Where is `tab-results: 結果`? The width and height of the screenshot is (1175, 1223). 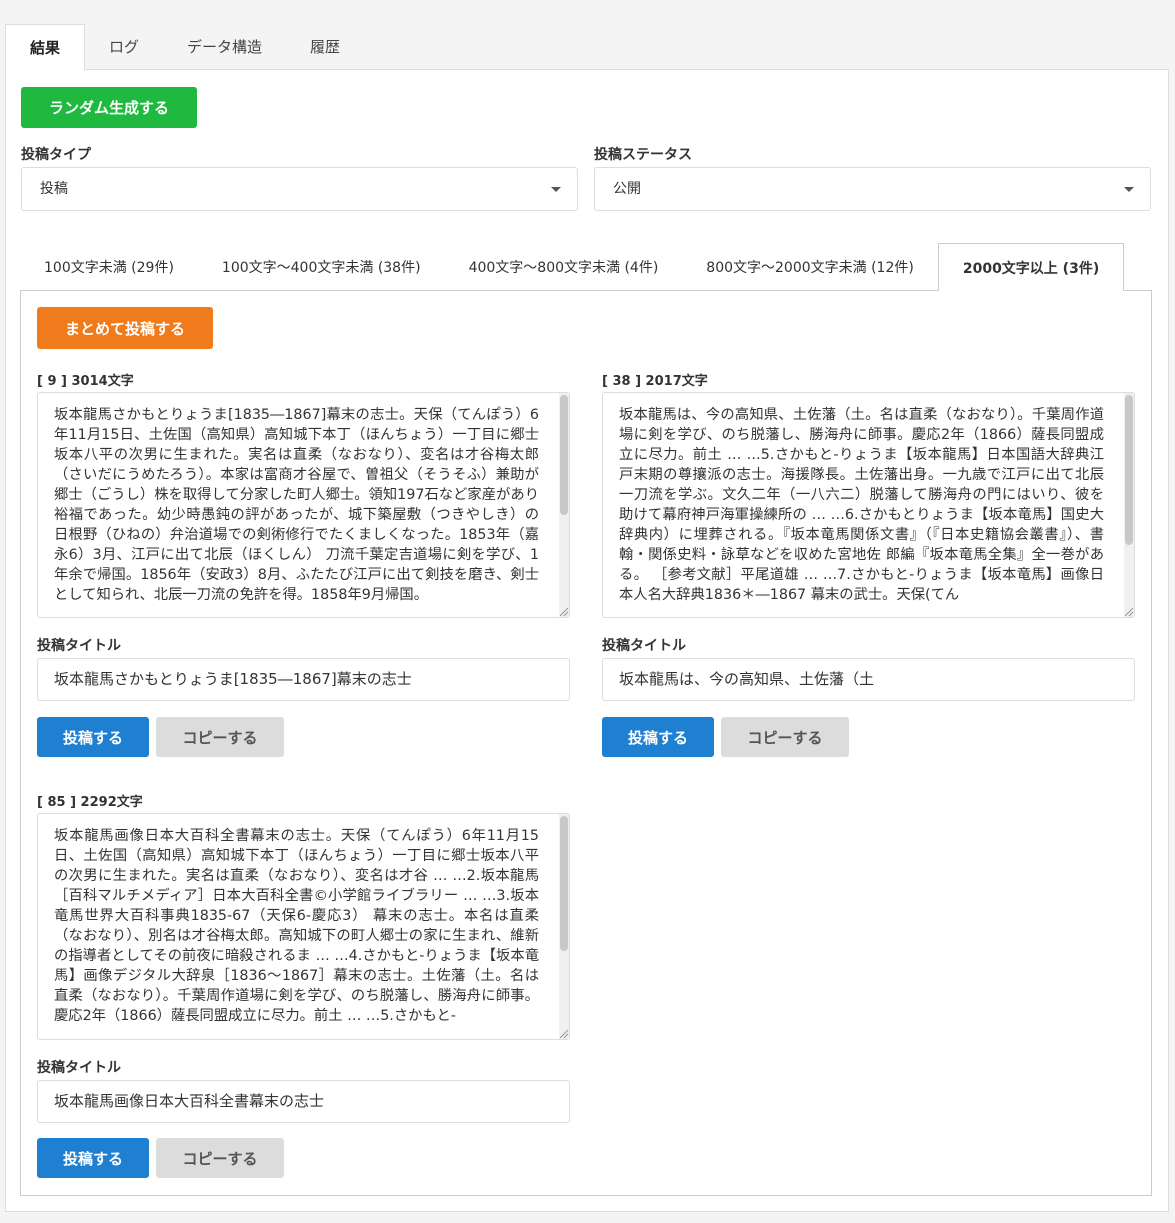 tab-results: 結果 is located at coordinates (45, 47).